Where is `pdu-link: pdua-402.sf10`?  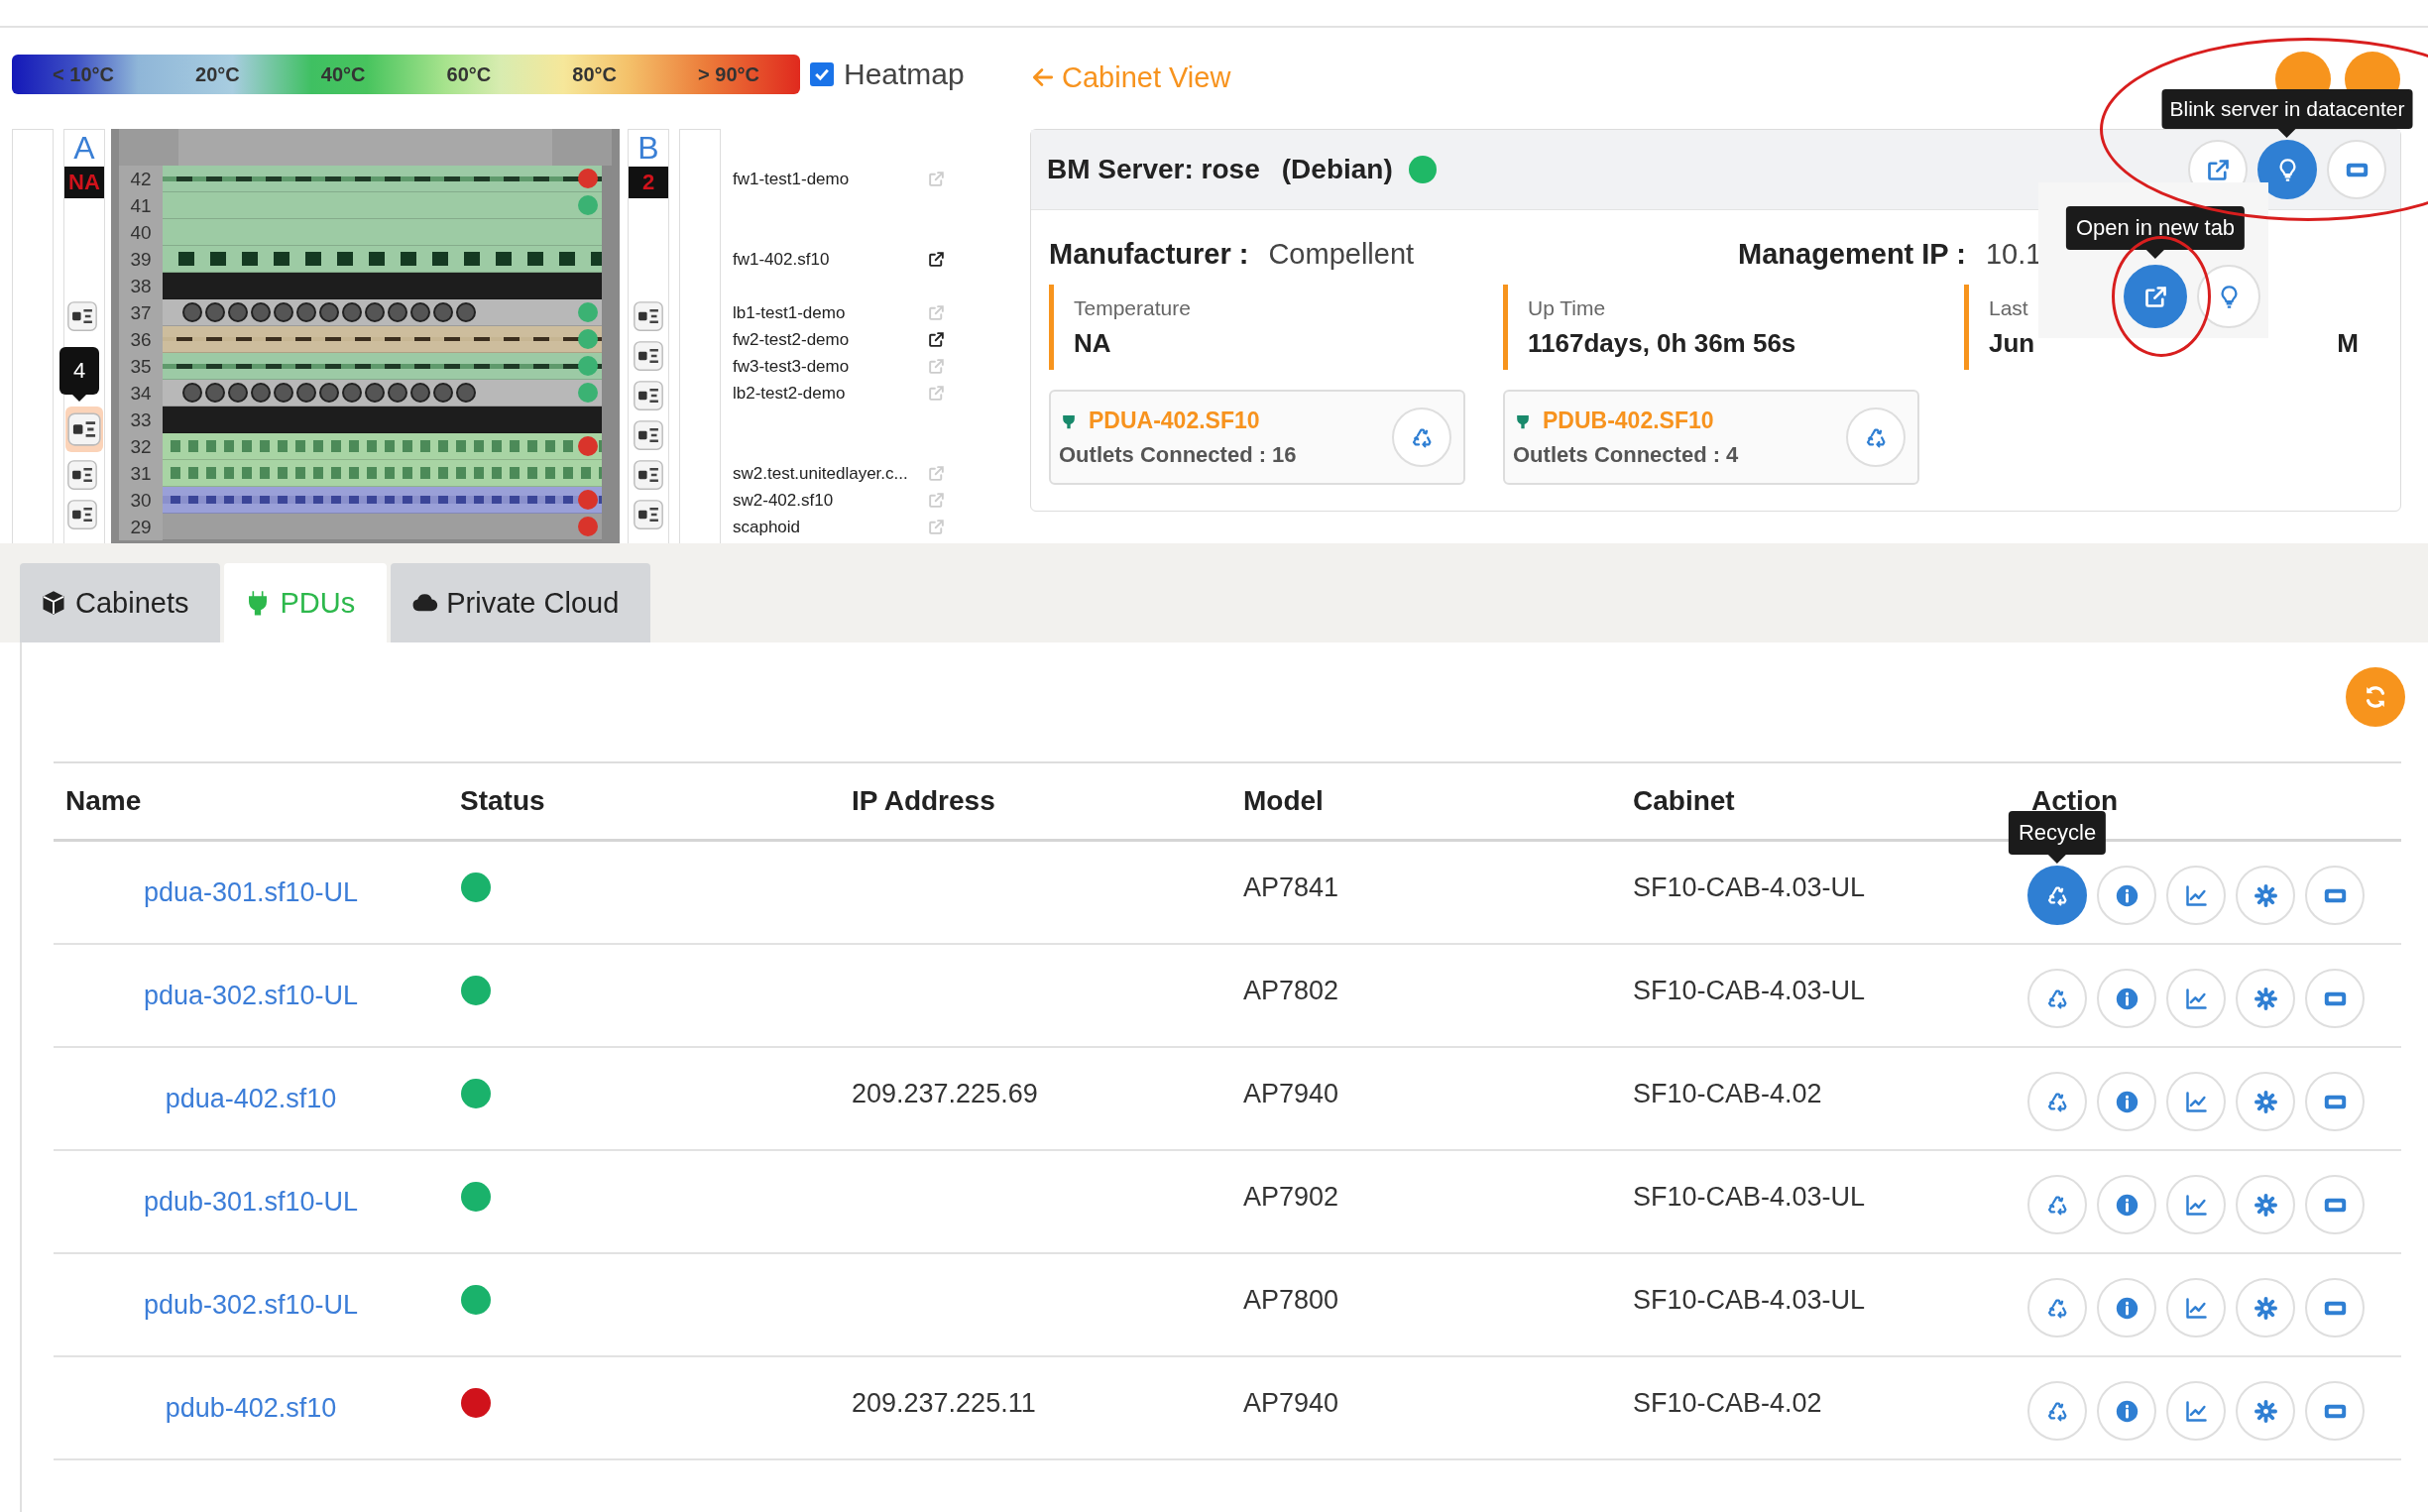 pdu-link: pdua-402.sf10 is located at coordinates (251, 1098).